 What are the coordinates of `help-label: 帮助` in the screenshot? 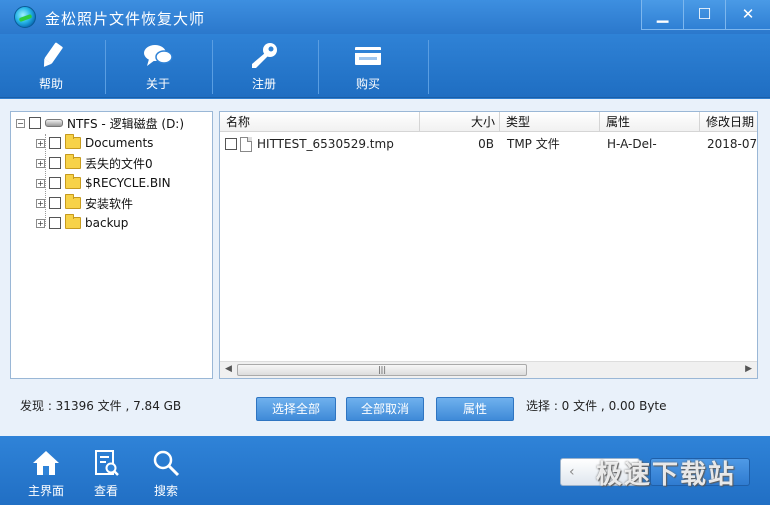 It's located at (50, 84).